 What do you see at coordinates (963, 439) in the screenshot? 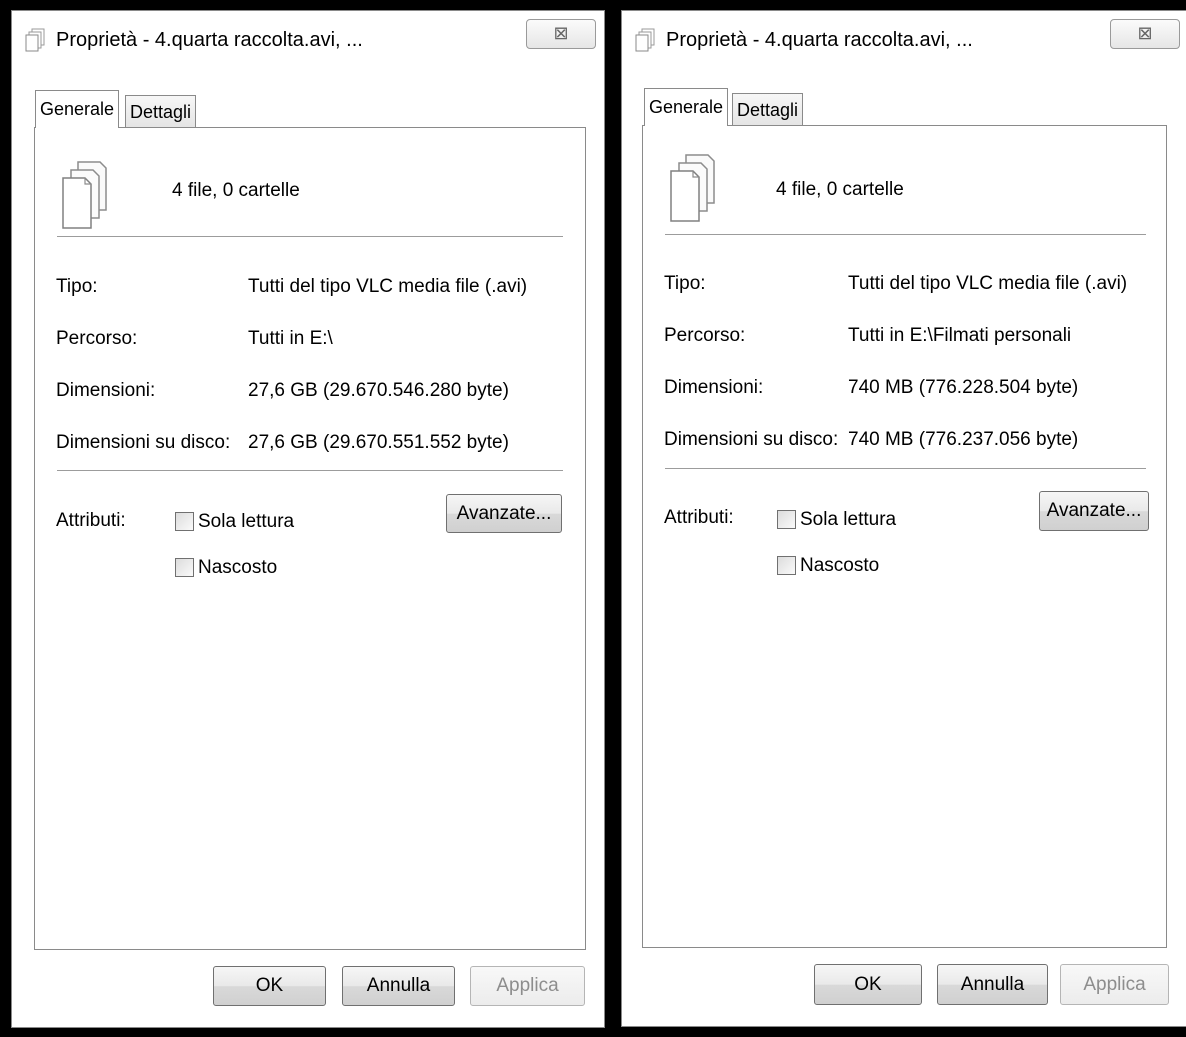
I see `value-size-on-disk: 740 MB (776.237.056 byte)` at bounding box center [963, 439].